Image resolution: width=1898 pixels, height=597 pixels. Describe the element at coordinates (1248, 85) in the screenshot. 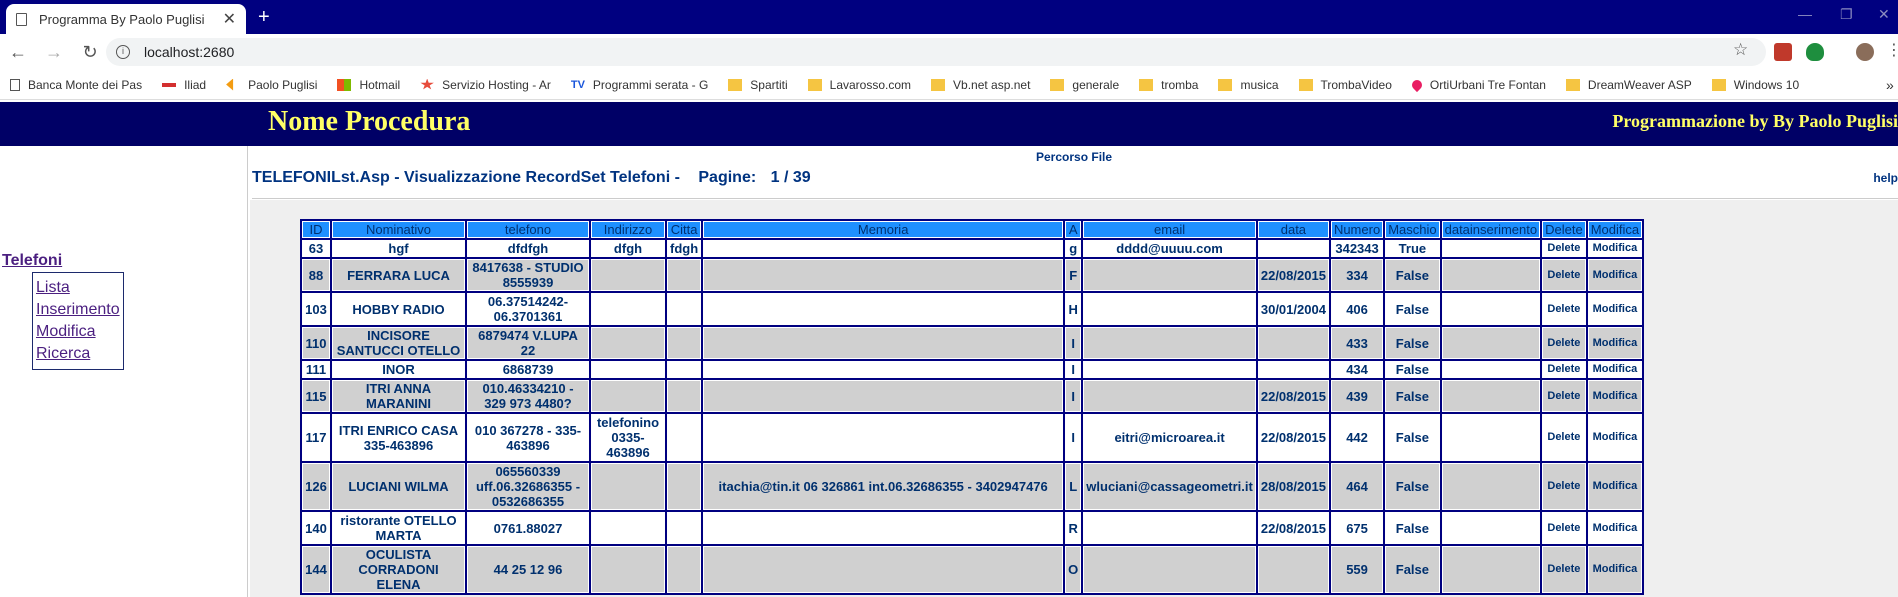

I see `bookmark-item: musica` at that location.